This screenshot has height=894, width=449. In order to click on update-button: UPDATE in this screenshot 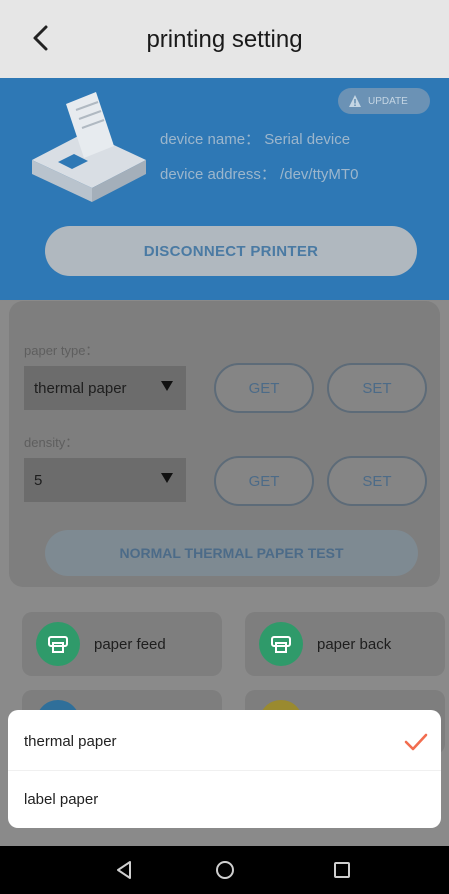, I will do `click(384, 101)`.